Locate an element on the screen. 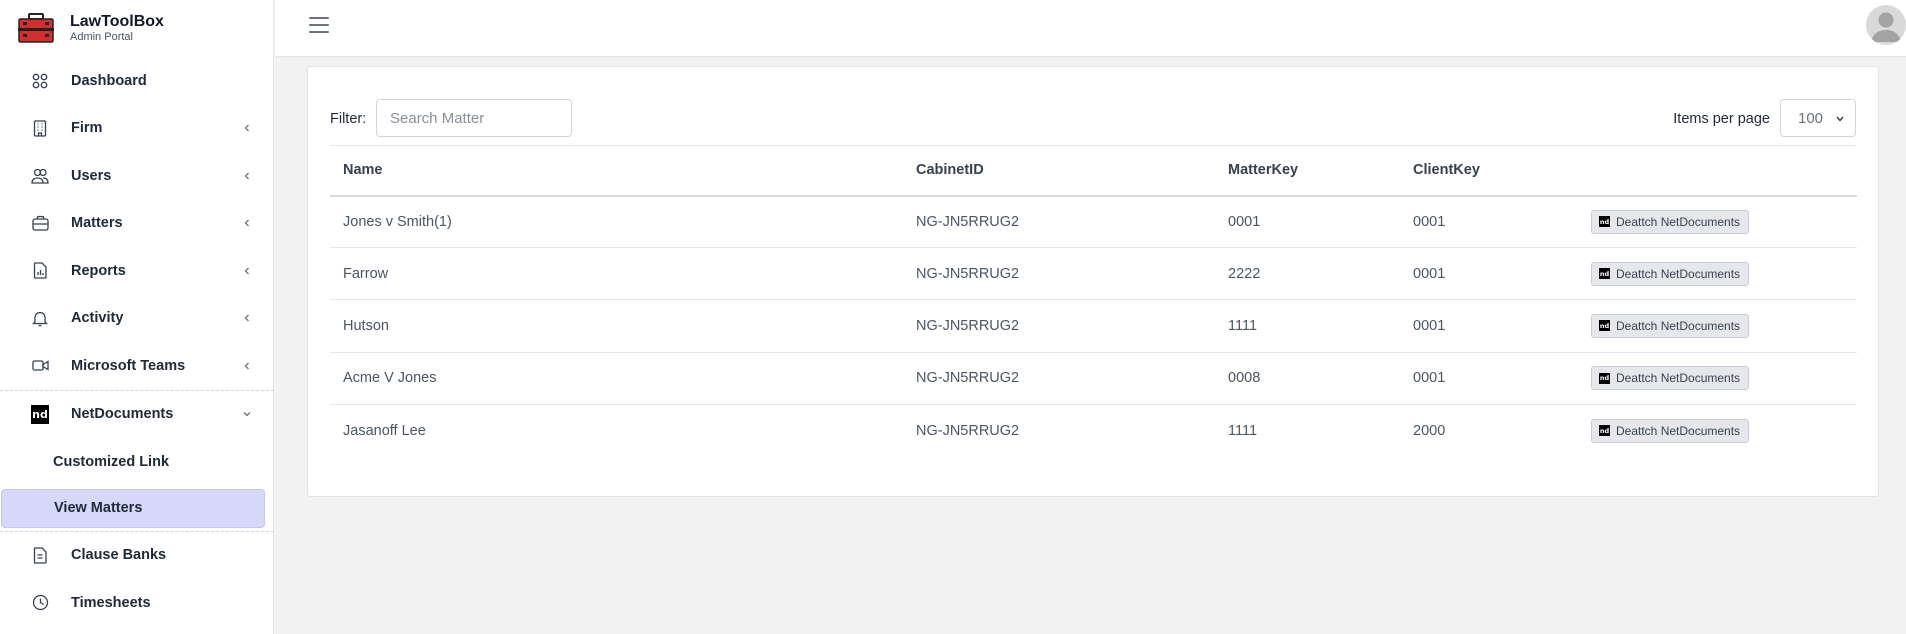 The image size is (1906, 634). sidebar-item-label: Activity is located at coordinates (97, 318).